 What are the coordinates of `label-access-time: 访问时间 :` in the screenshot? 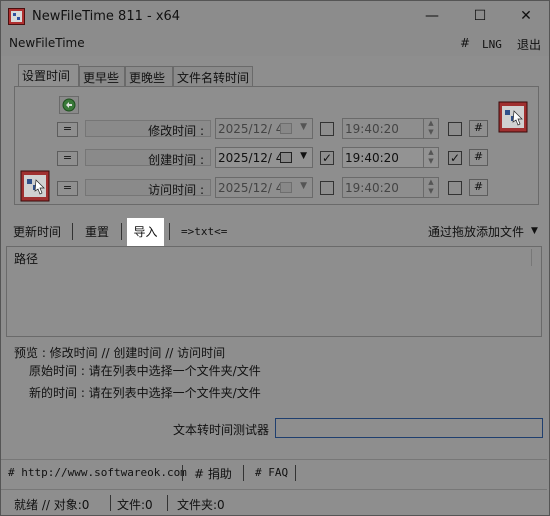 It's located at (148, 188).